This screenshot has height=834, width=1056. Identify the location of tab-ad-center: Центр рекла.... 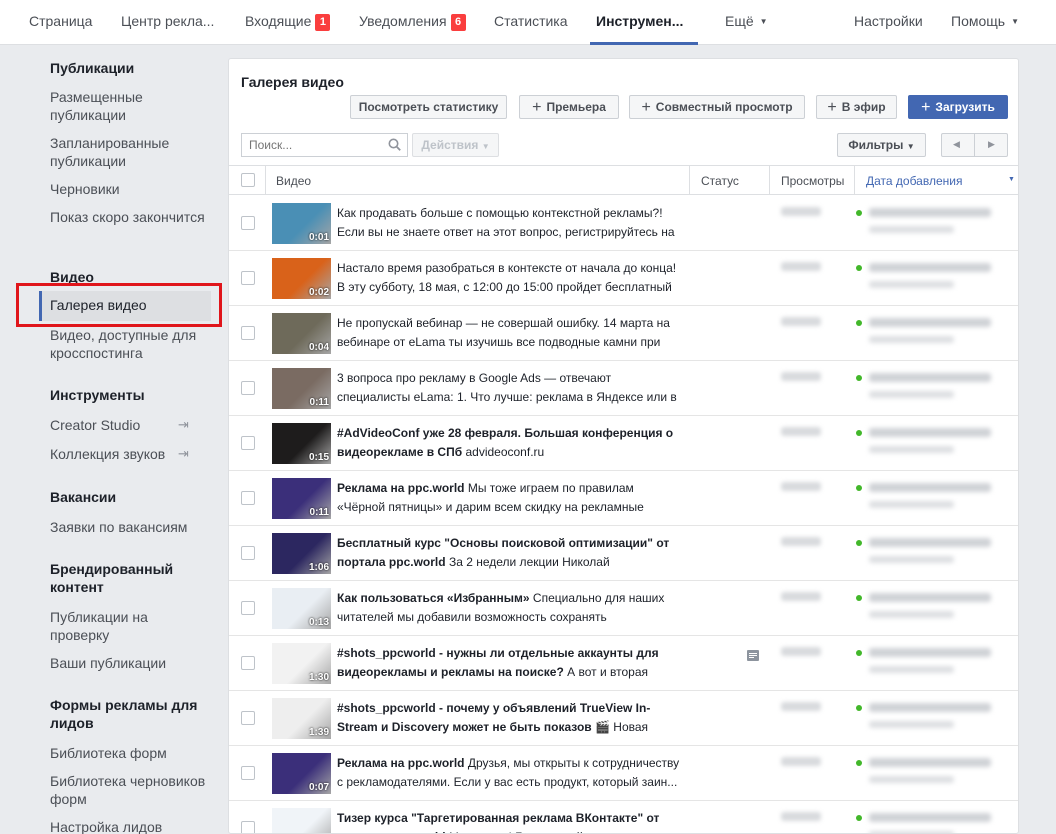
(167, 21).